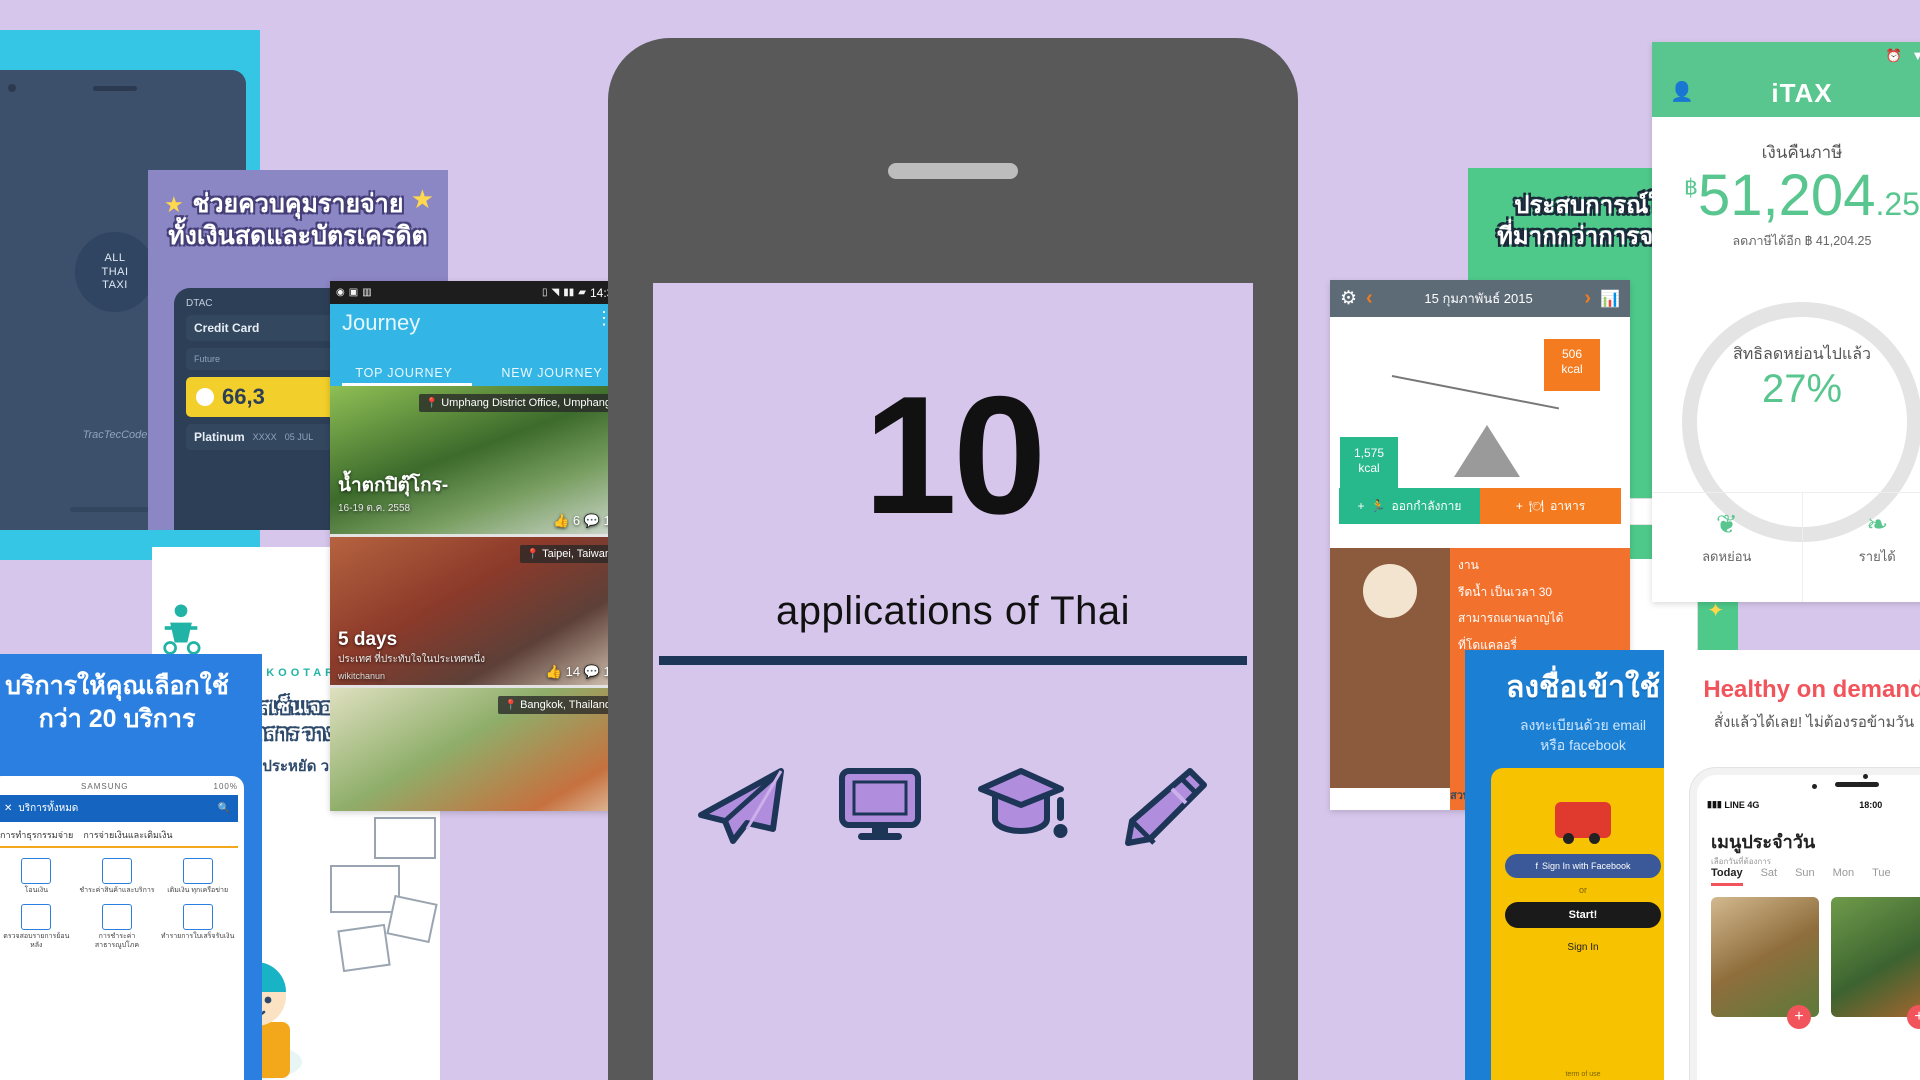  What do you see at coordinates (1409, 506) in the screenshot?
I see `add-exercise-button: + 🏃 ออกกำลังกาย` at bounding box center [1409, 506].